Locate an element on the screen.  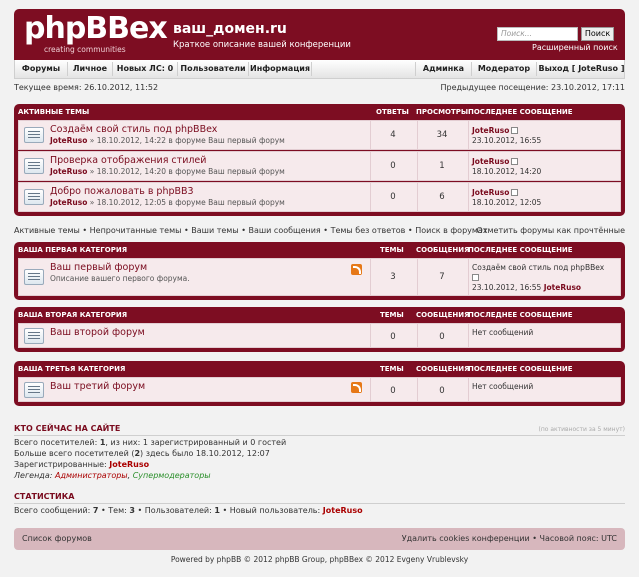
last-visit: Предыдущее посещение: 23.10.2012, 17:11 is located at coordinates (533, 87).